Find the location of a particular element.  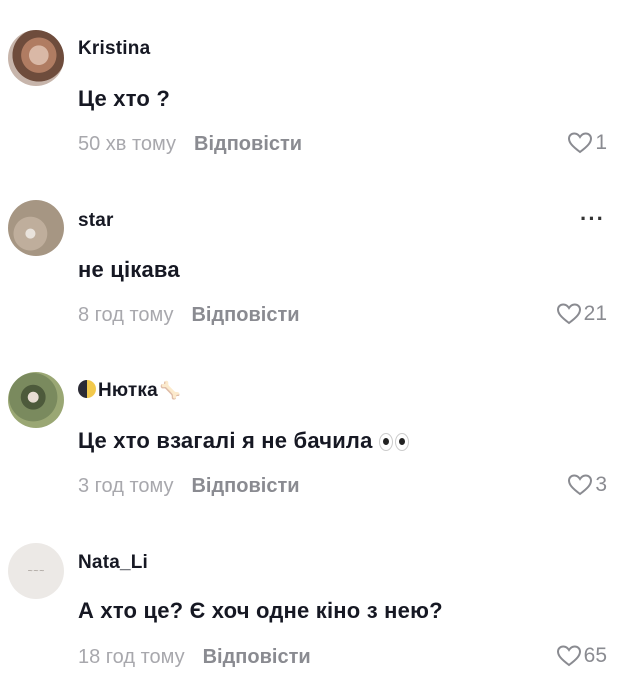

comment-meta: 50 хв тому Відповісти is located at coordinates (190, 144).